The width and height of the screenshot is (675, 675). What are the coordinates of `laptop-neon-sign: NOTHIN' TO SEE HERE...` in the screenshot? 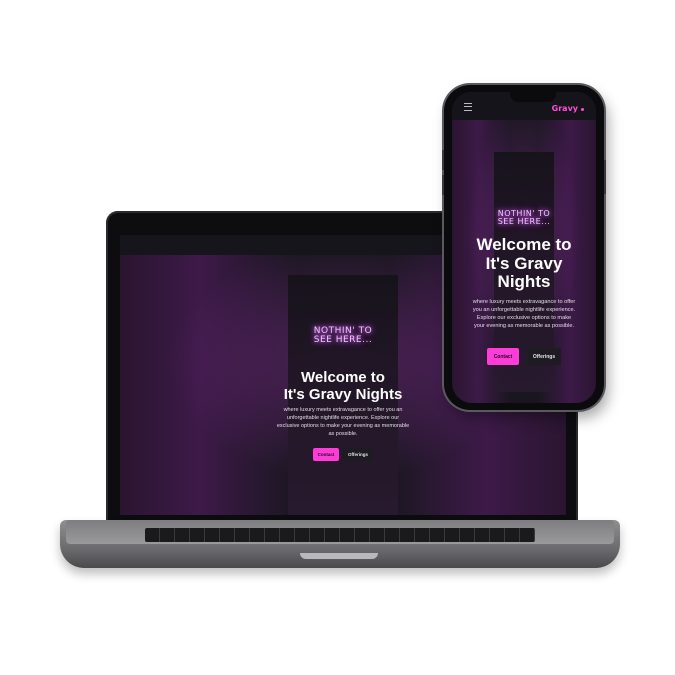 It's located at (343, 336).